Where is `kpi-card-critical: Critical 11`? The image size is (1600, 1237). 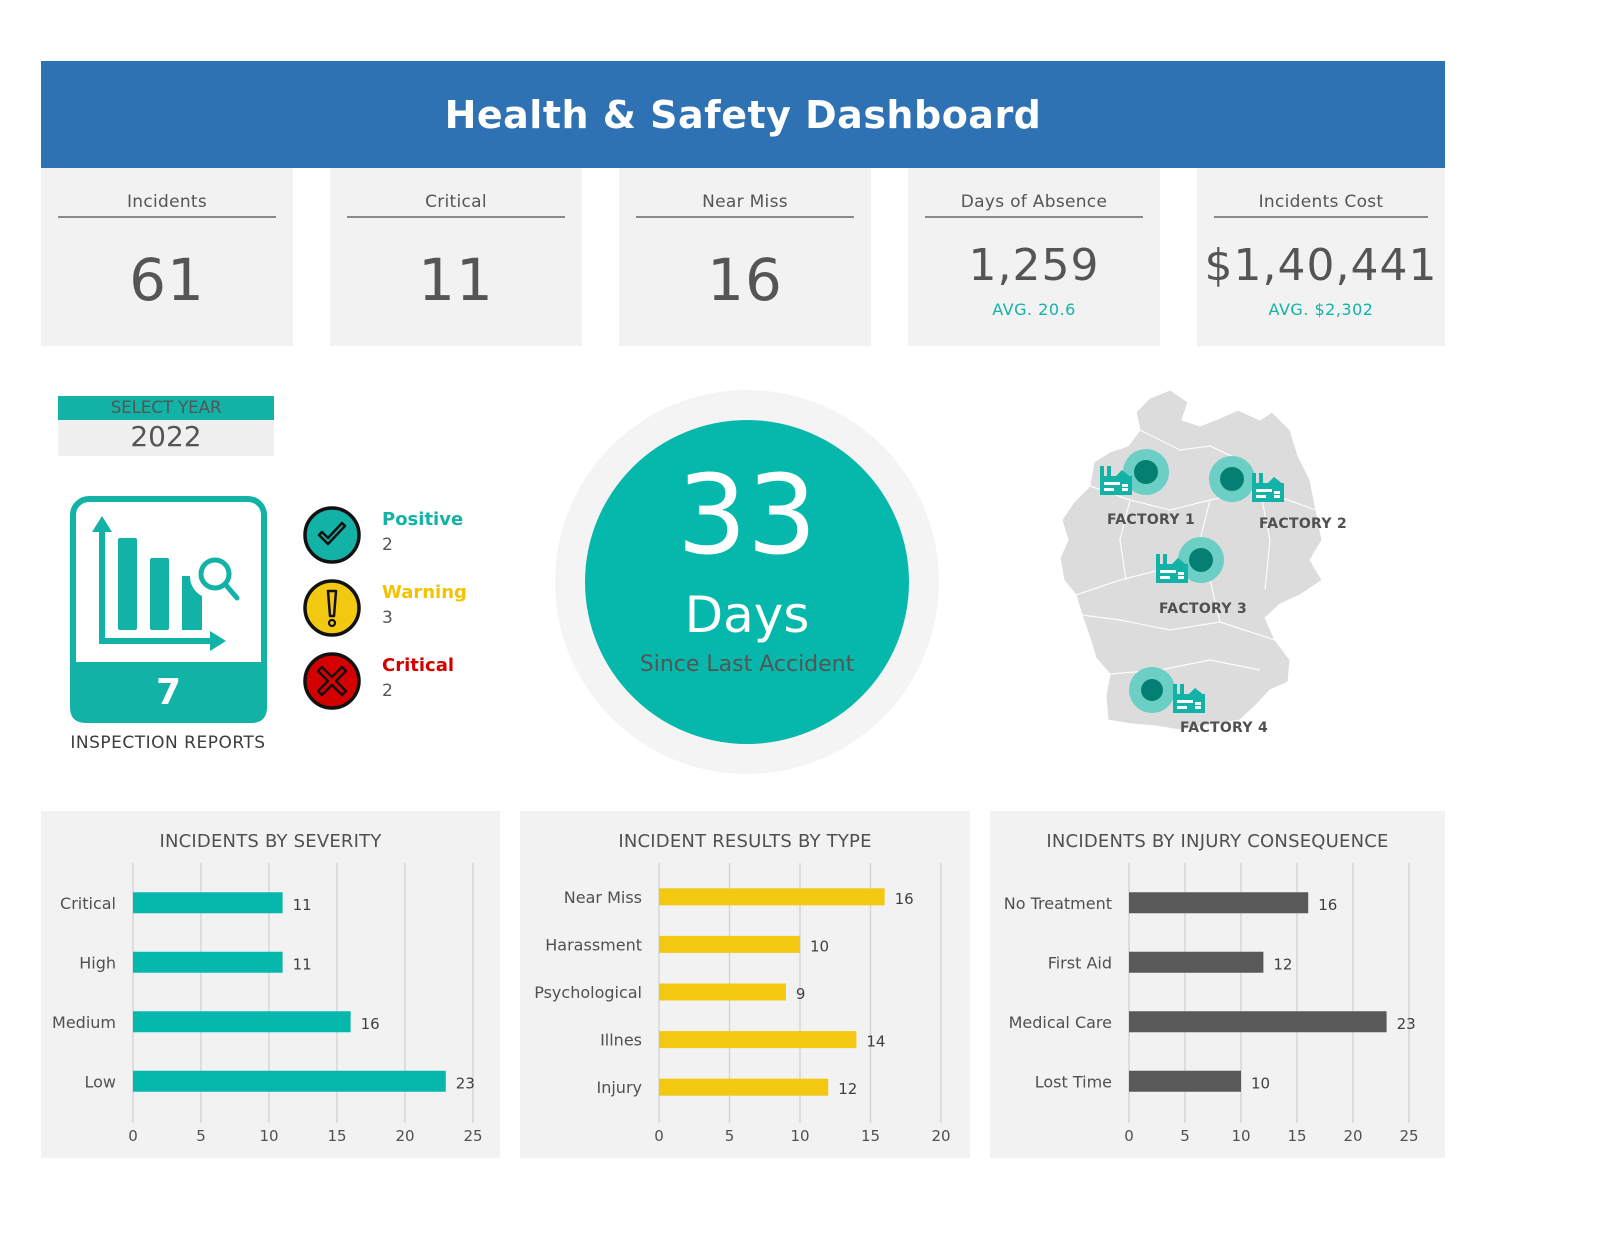 kpi-card-critical: Critical 11 is located at coordinates (456, 257).